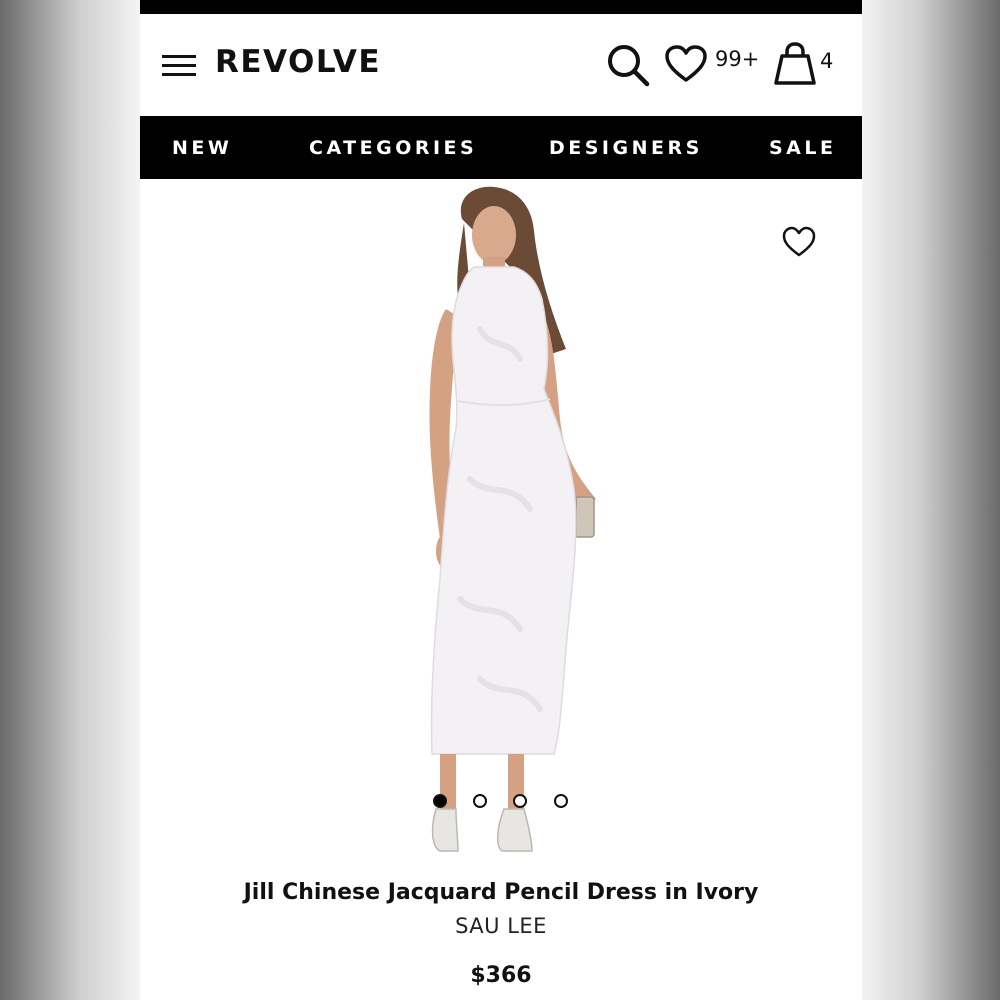 Image resolution: width=1000 pixels, height=1000 pixels. I want to click on product-price: $366, so click(501, 975).